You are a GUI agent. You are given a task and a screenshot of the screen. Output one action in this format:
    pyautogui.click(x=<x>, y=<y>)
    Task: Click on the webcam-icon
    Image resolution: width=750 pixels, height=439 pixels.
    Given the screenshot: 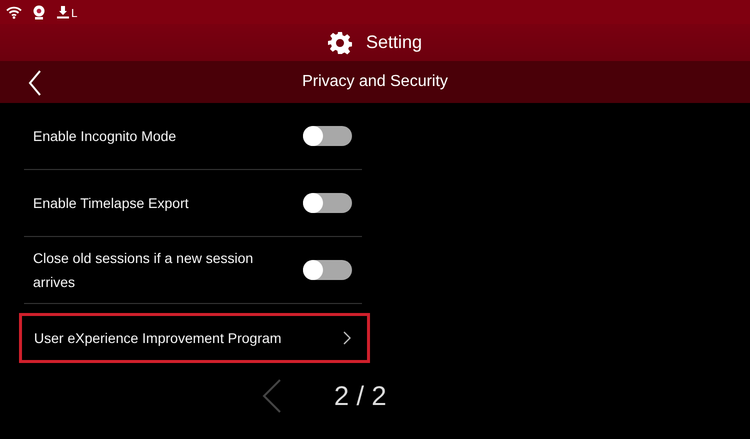 What is the action you would take?
    pyautogui.click(x=39, y=12)
    